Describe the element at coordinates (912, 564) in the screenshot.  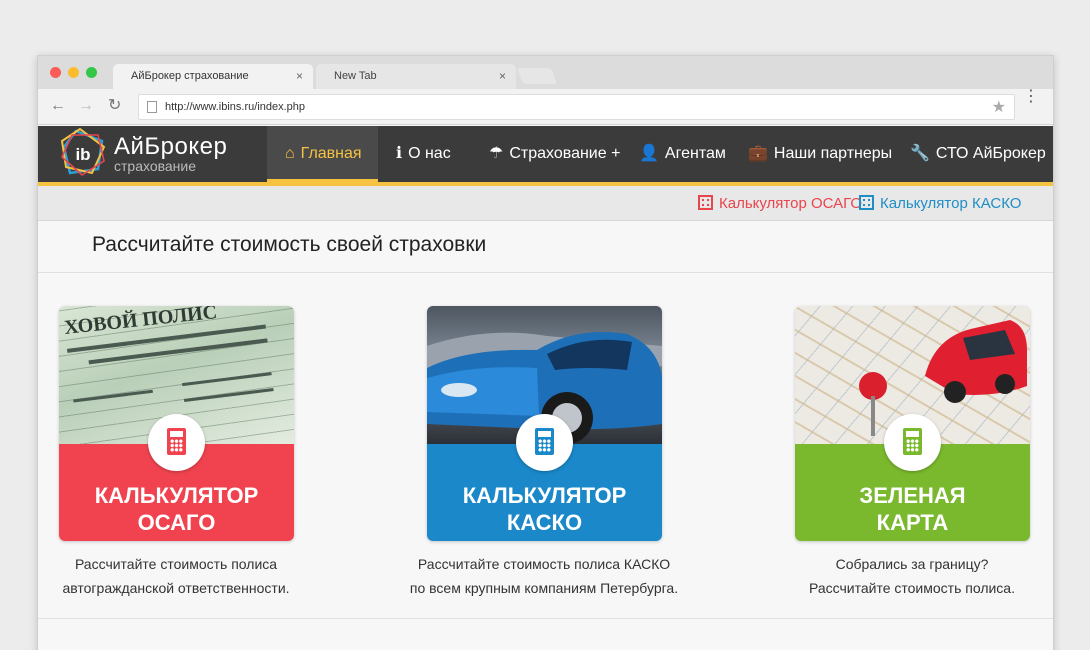
I see `desc-line: Собрались за границу?` at that location.